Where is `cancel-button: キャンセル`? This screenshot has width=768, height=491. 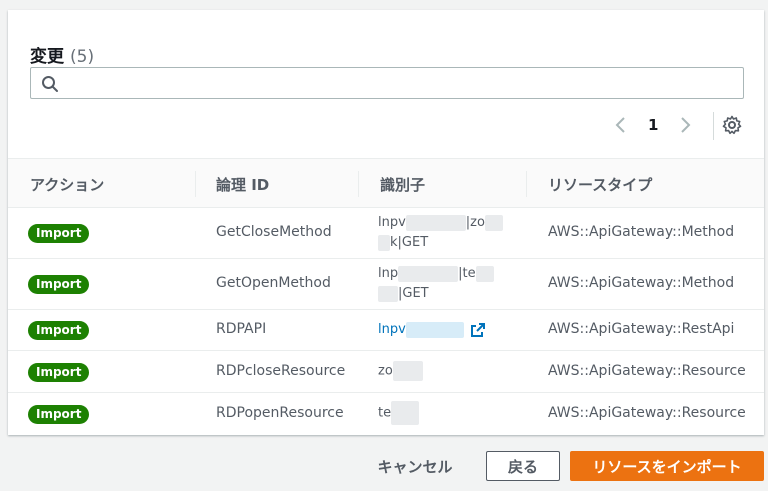 cancel-button: キャンセル is located at coordinates (415, 466).